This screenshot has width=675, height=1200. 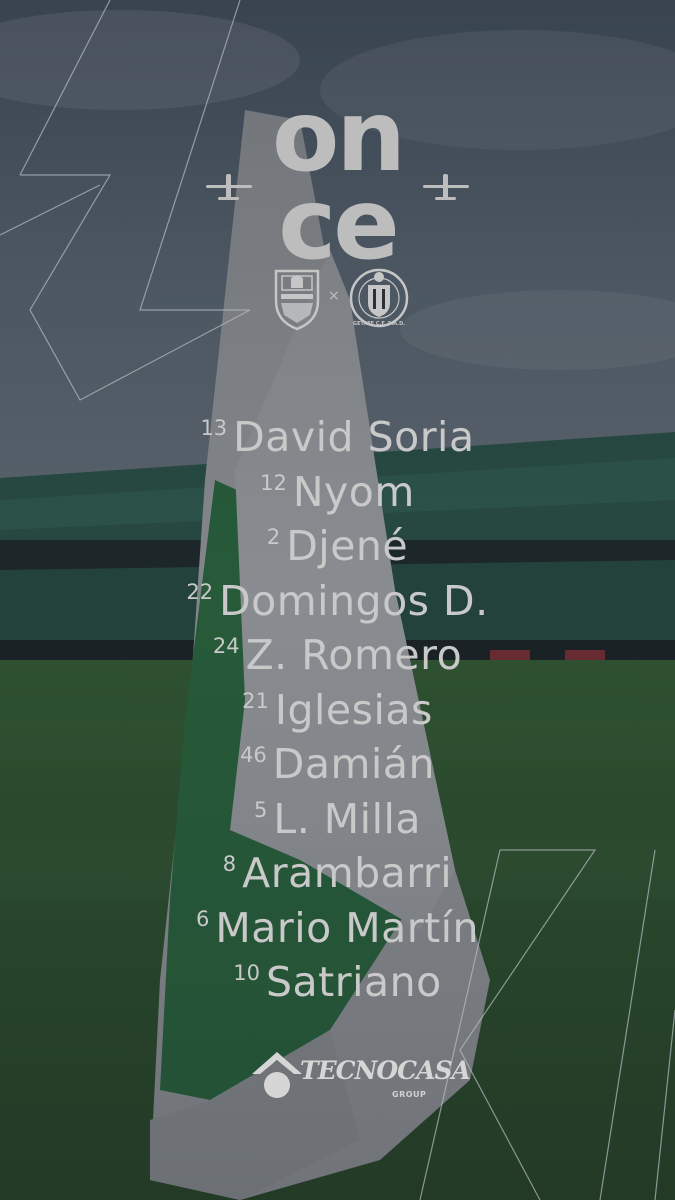 What do you see at coordinates (297, 300) in the screenshot?
I see `elche-crest-icon` at bounding box center [297, 300].